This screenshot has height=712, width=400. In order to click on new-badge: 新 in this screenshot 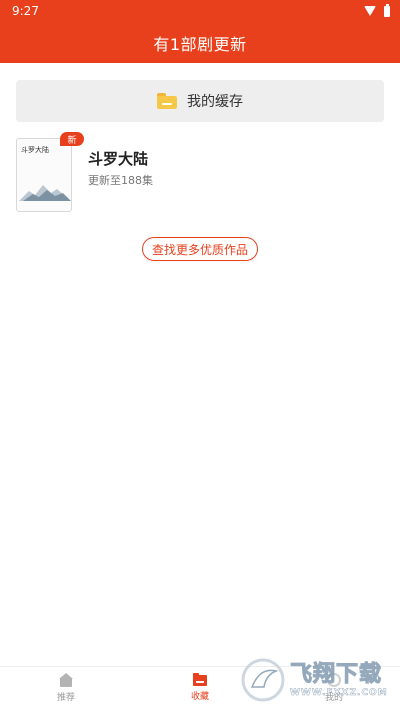, I will do `click(72, 139)`.